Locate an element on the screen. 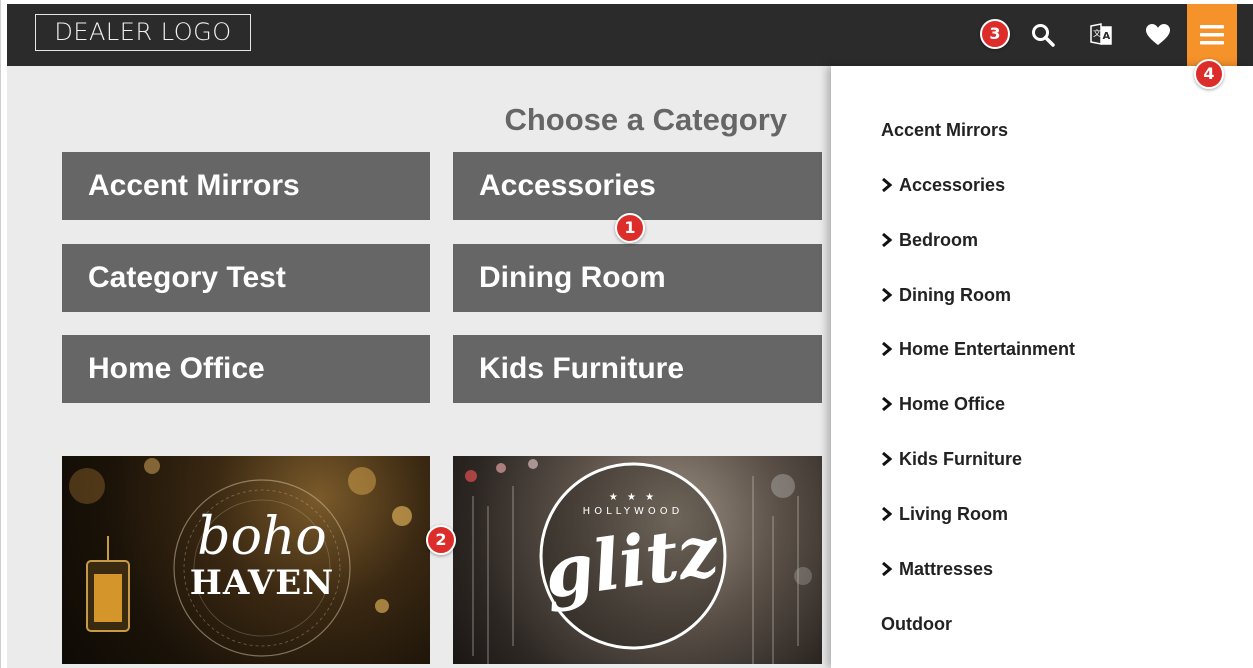 This screenshot has width=1253, height=668. drawer-item-dining-room: Dining Room is located at coordinates (946, 295).